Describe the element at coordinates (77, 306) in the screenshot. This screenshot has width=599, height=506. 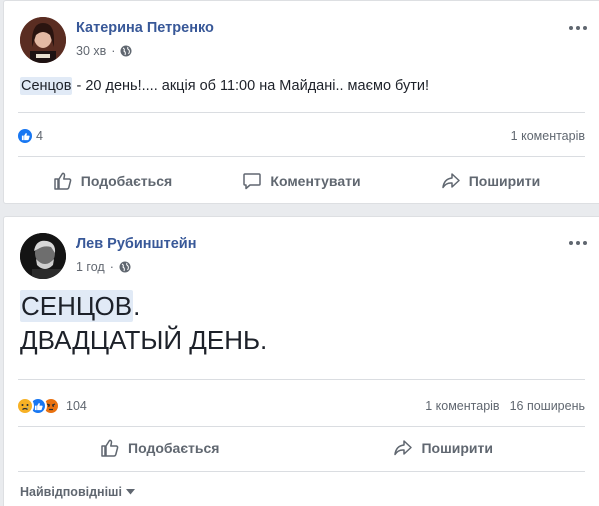
I see `mention-link: СЕНЦОВ` at that location.